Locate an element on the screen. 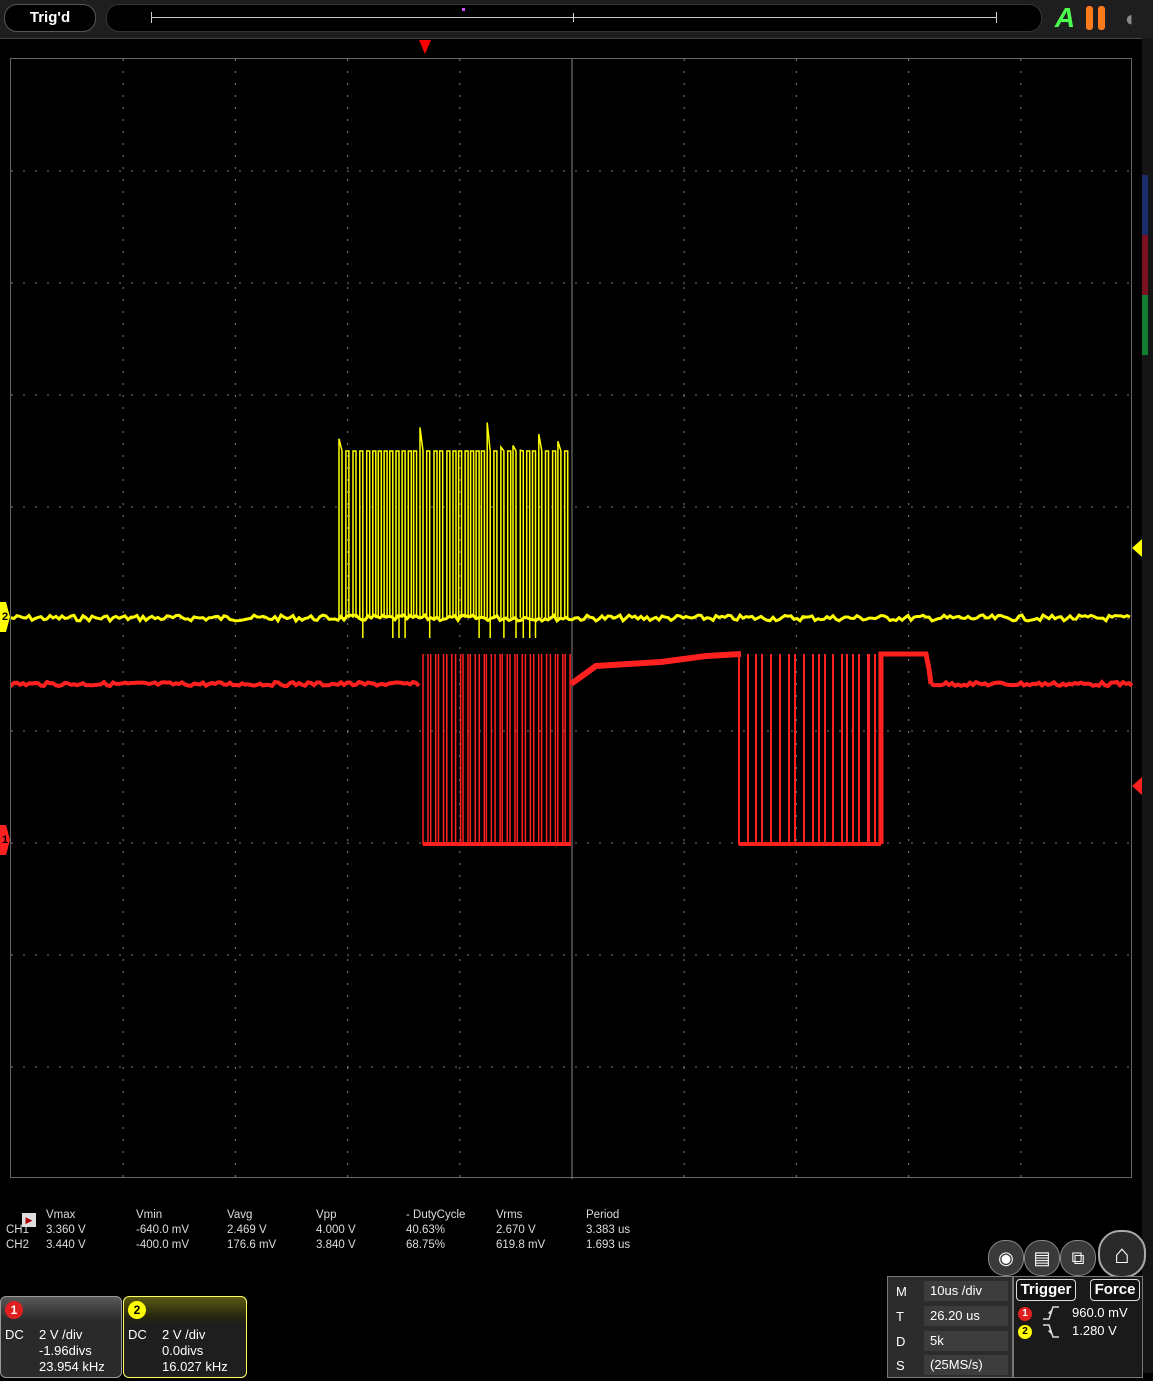 The image size is (1153, 1381). ch1-scale: 2 V /div is located at coordinates (61, 1334).